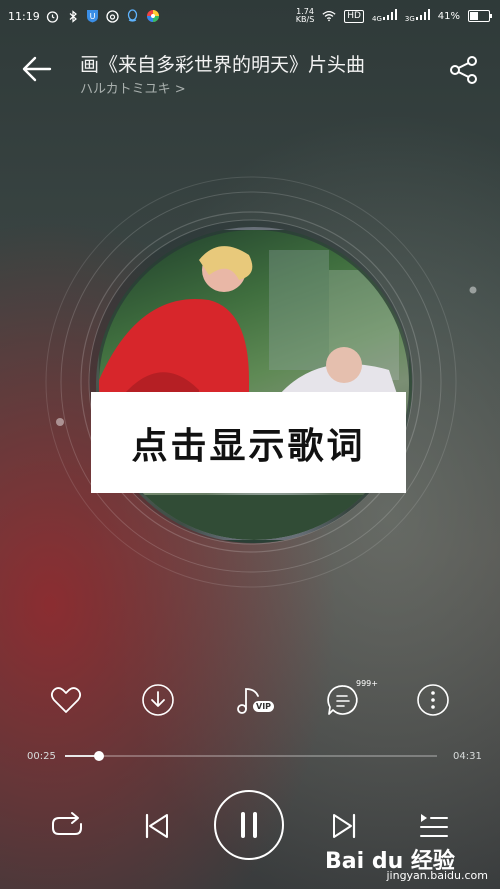 Image resolution: width=500 pixels, height=889 pixels. I want to click on repeat-icon, so click(67, 823).